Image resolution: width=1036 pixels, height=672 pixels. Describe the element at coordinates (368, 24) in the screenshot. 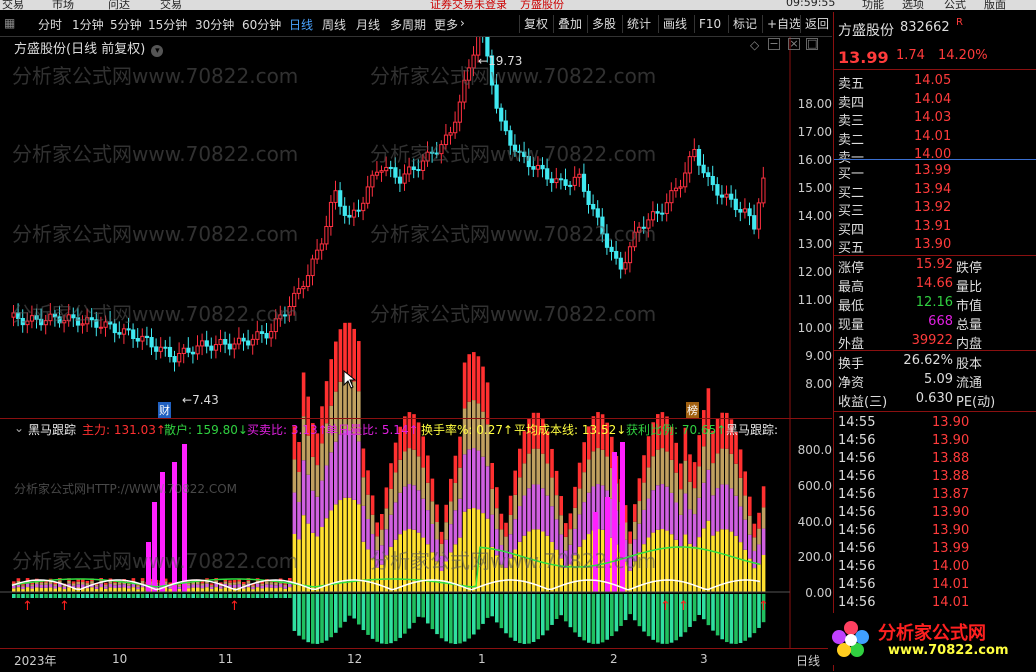

I see `period-monthly: 月线` at that location.